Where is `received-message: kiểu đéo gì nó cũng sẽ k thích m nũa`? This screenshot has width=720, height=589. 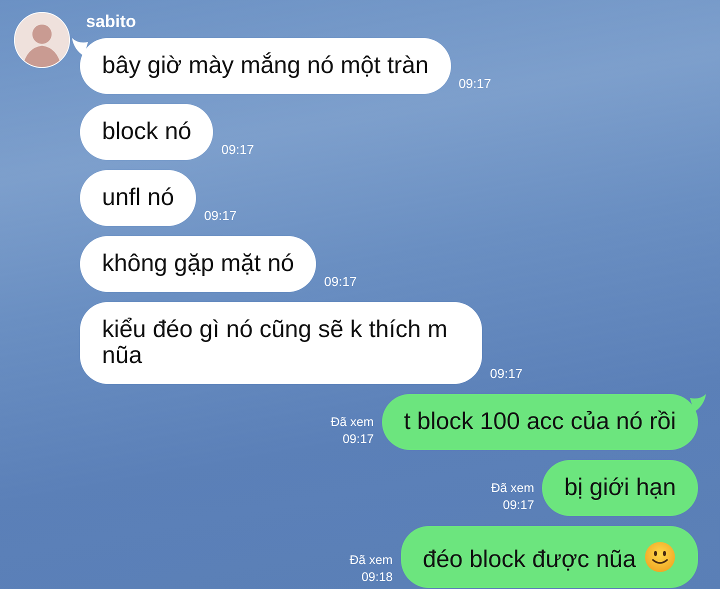 received-message: kiểu đéo gì nó cũng sẽ k thích m nũa is located at coordinates (281, 343).